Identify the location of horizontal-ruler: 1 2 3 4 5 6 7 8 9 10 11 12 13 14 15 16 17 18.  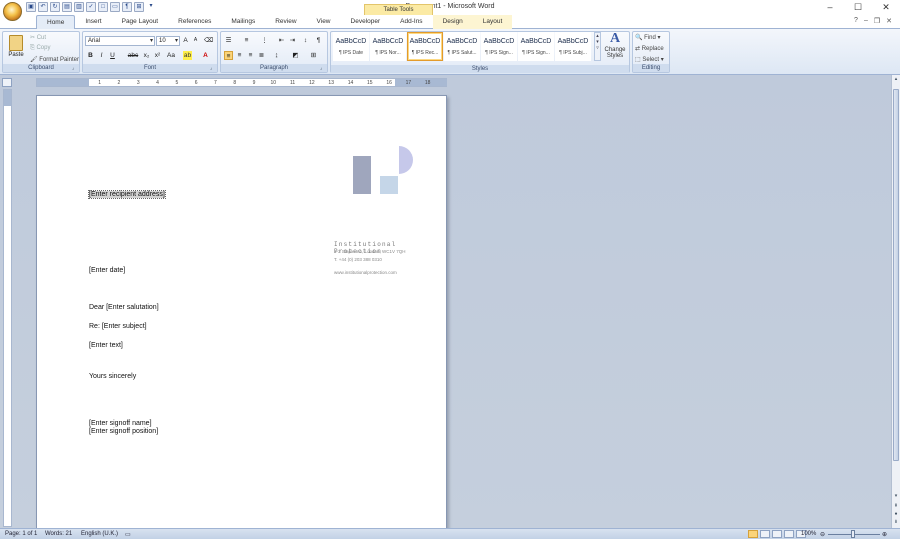
(241, 82).